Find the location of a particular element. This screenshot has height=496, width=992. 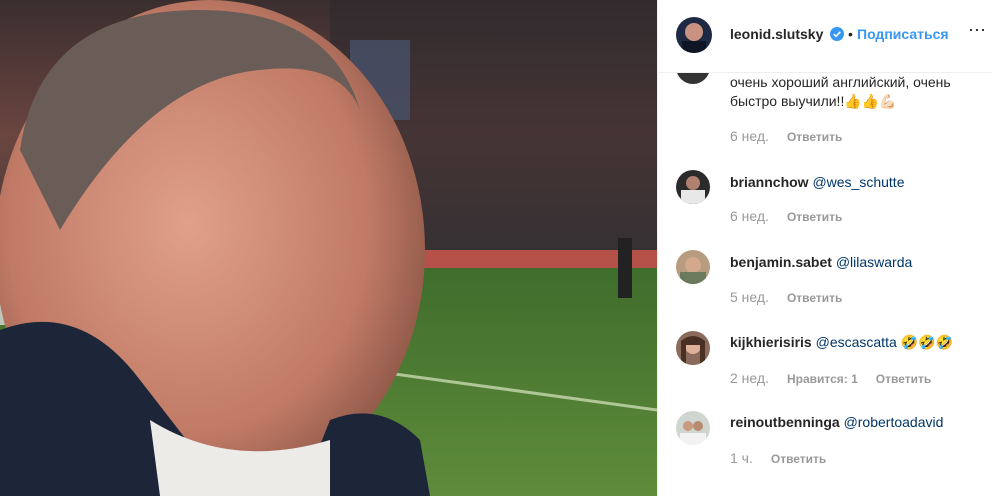

more-options-icon: ⋯ is located at coordinates (977, 30).